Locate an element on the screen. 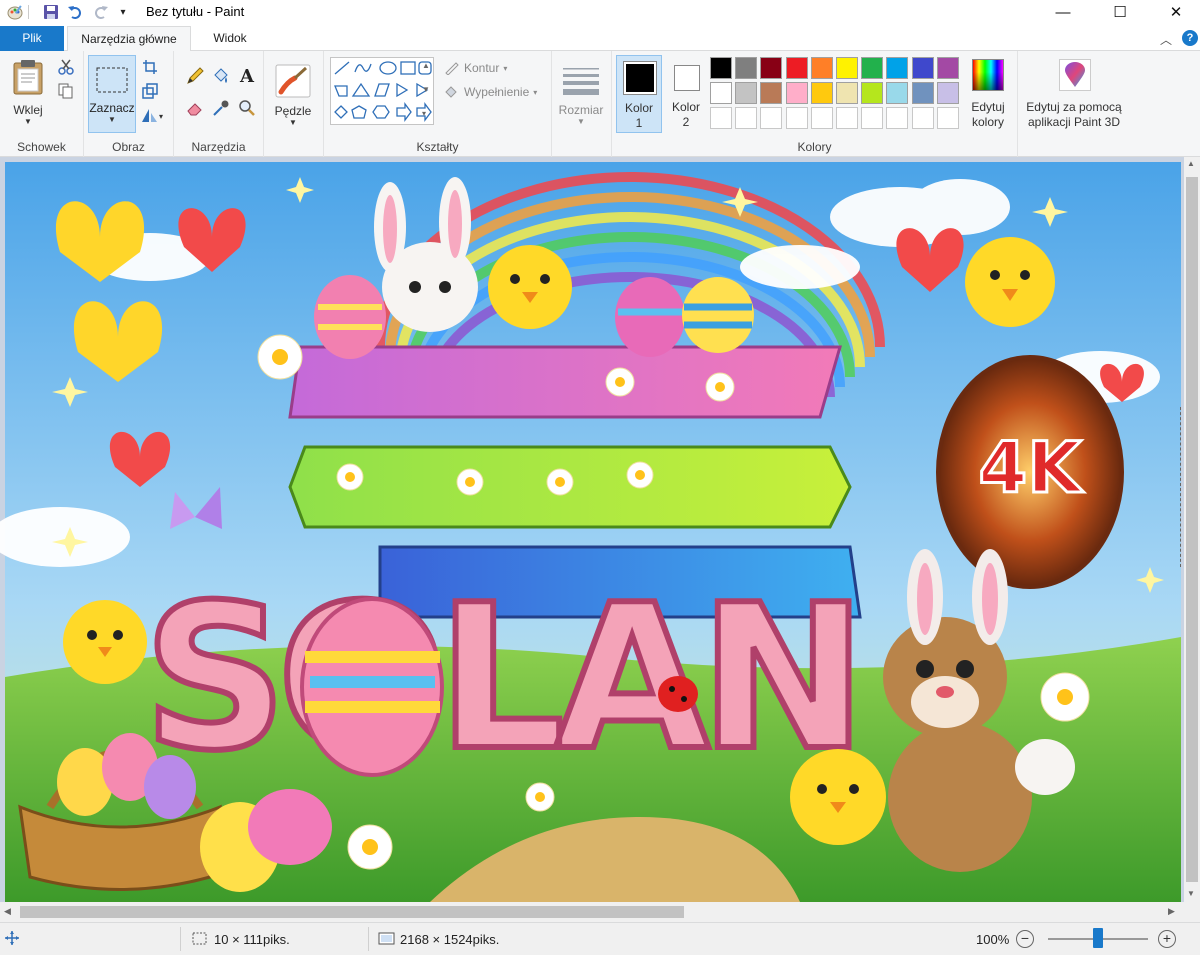 The image size is (1200, 955). rotate-icon: ▾ is located at coordinates (153, 115).